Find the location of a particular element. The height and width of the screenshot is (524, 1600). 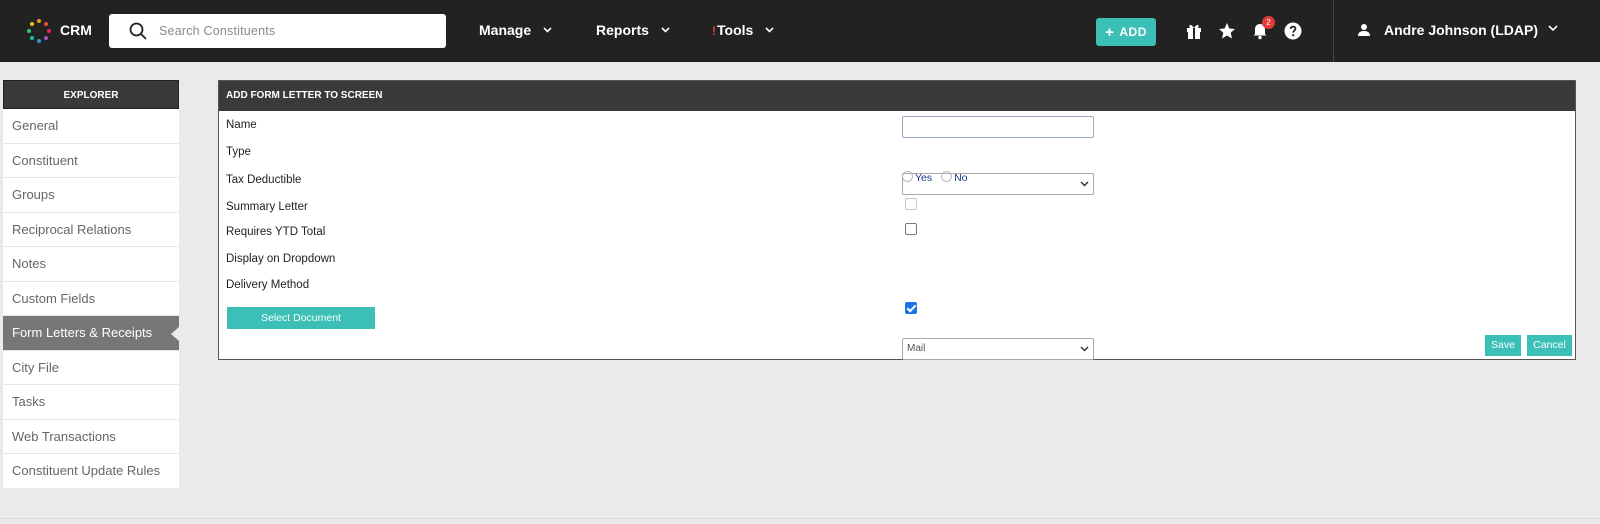

display-on-dropdown-checkbox is located at coordinates (911, 308).